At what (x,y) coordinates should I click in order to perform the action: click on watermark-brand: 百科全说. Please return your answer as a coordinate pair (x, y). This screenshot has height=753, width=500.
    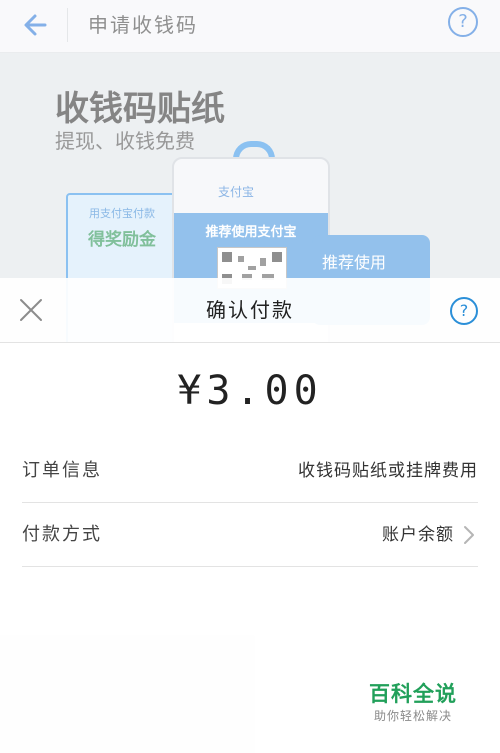
    Looking at the image, I should click on (413, 694).